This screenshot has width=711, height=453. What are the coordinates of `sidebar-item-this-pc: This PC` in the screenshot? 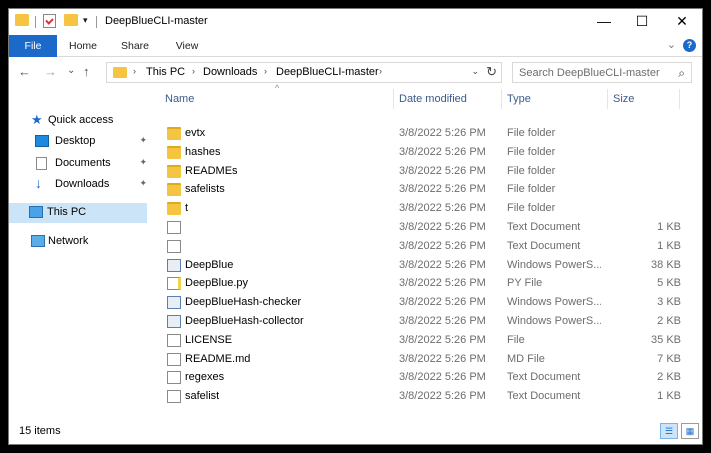 It's located at (78, 213).